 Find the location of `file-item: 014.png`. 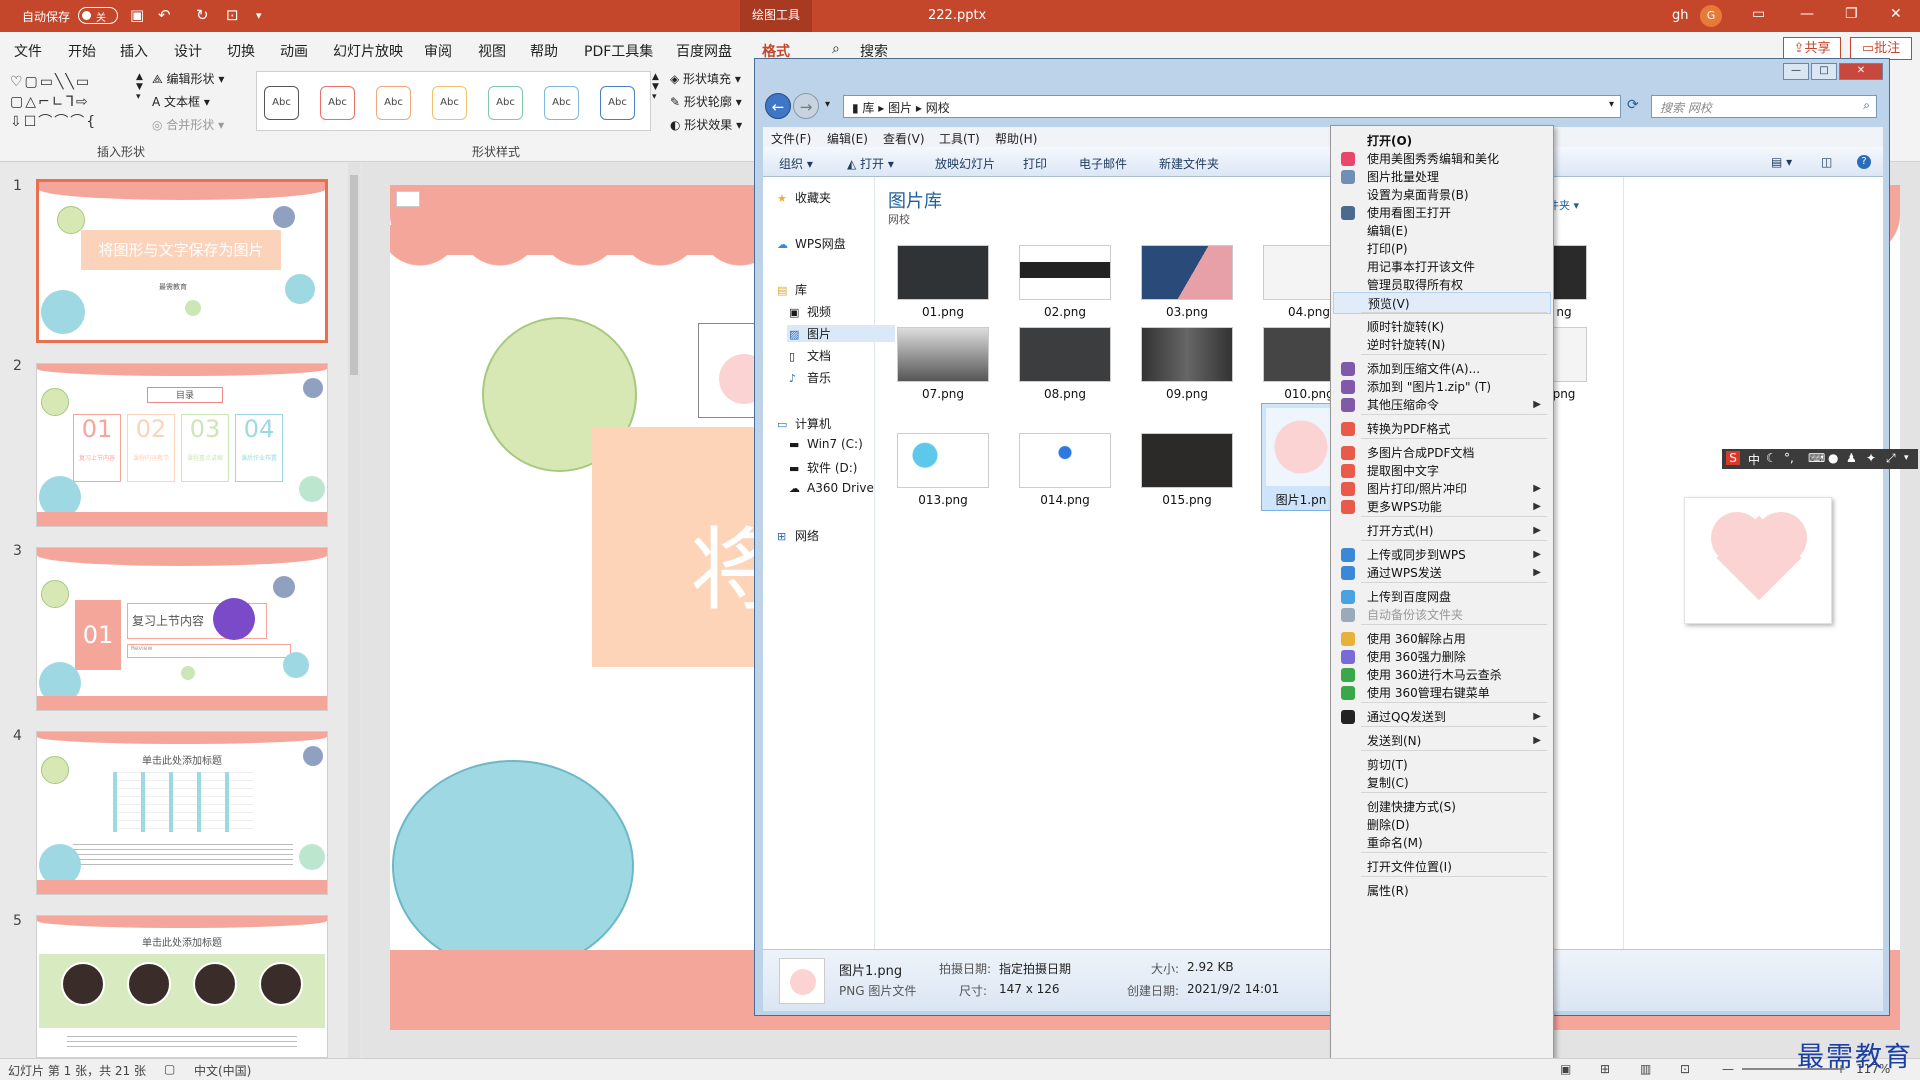

file-item: 014.png is located at coordinates (1065, 472).